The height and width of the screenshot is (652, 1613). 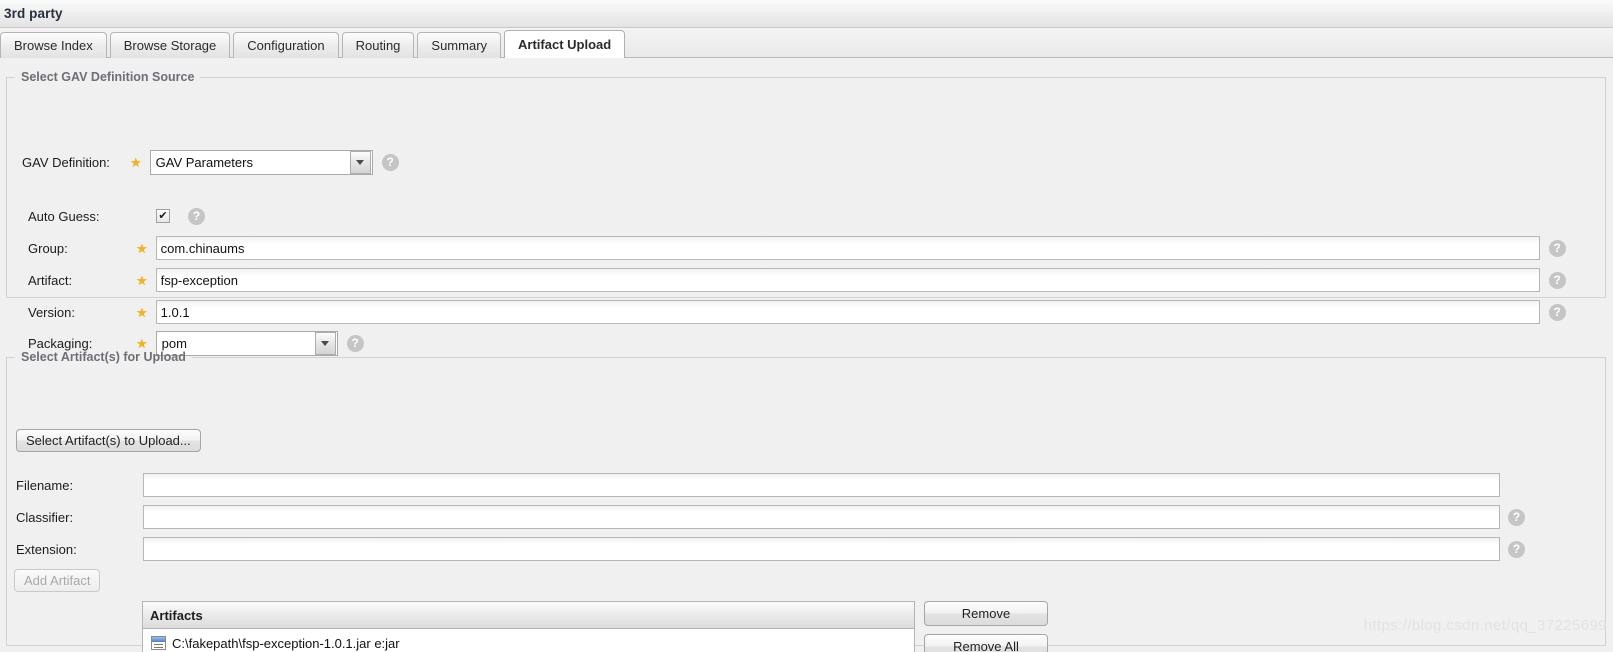 I want to click on extension-row: Extension: ?, so click(x=806, y=549).